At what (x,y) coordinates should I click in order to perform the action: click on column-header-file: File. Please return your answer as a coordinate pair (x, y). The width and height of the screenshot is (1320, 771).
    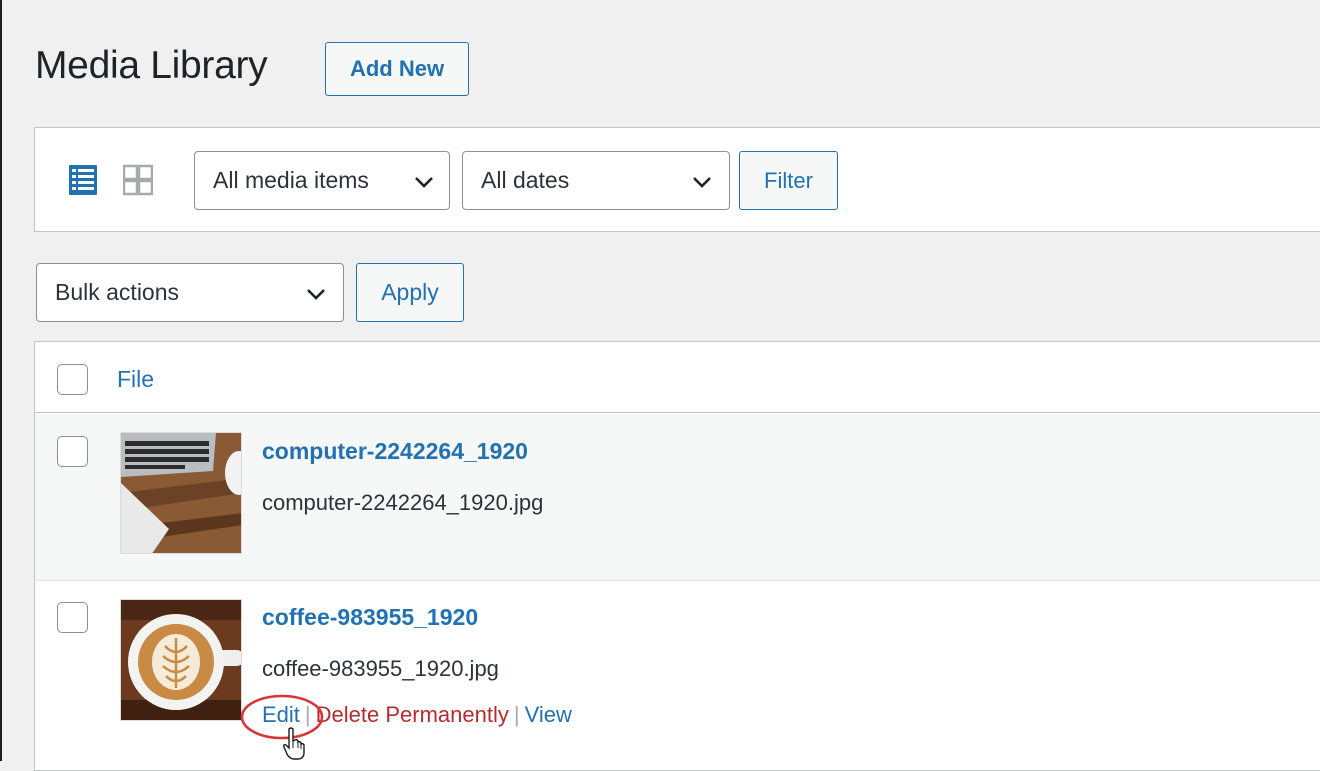
    Looking at the image, I should click on (135, 379).